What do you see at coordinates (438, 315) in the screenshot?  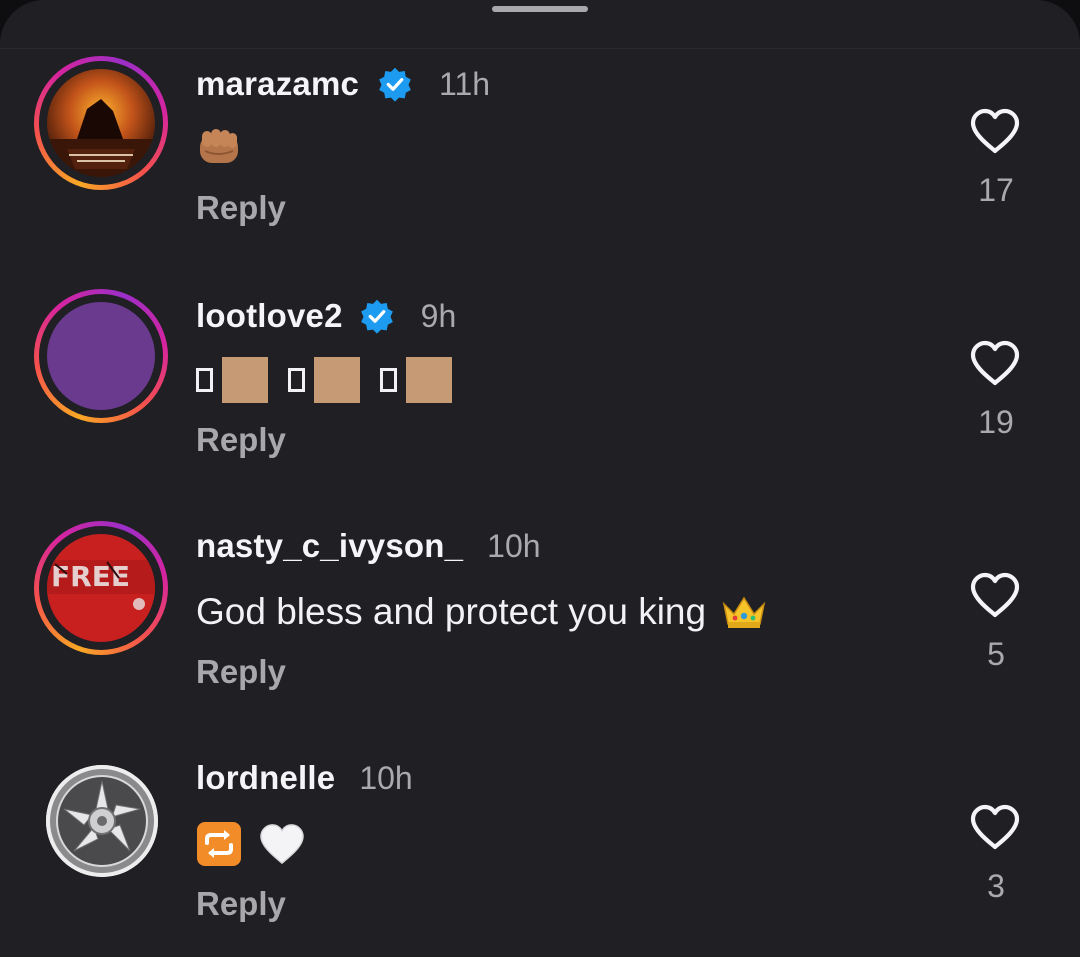 I see `comment-time: 9h` at bounding box center [438, 315].